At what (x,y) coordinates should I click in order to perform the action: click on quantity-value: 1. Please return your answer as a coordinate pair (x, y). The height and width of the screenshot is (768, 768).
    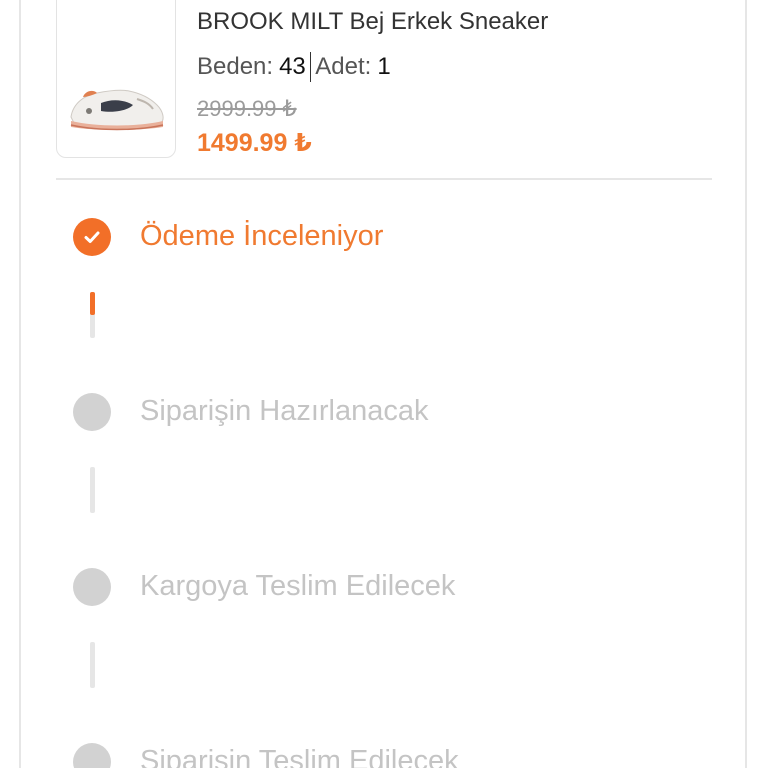
    Looking at the image, I should click on (384, 66).